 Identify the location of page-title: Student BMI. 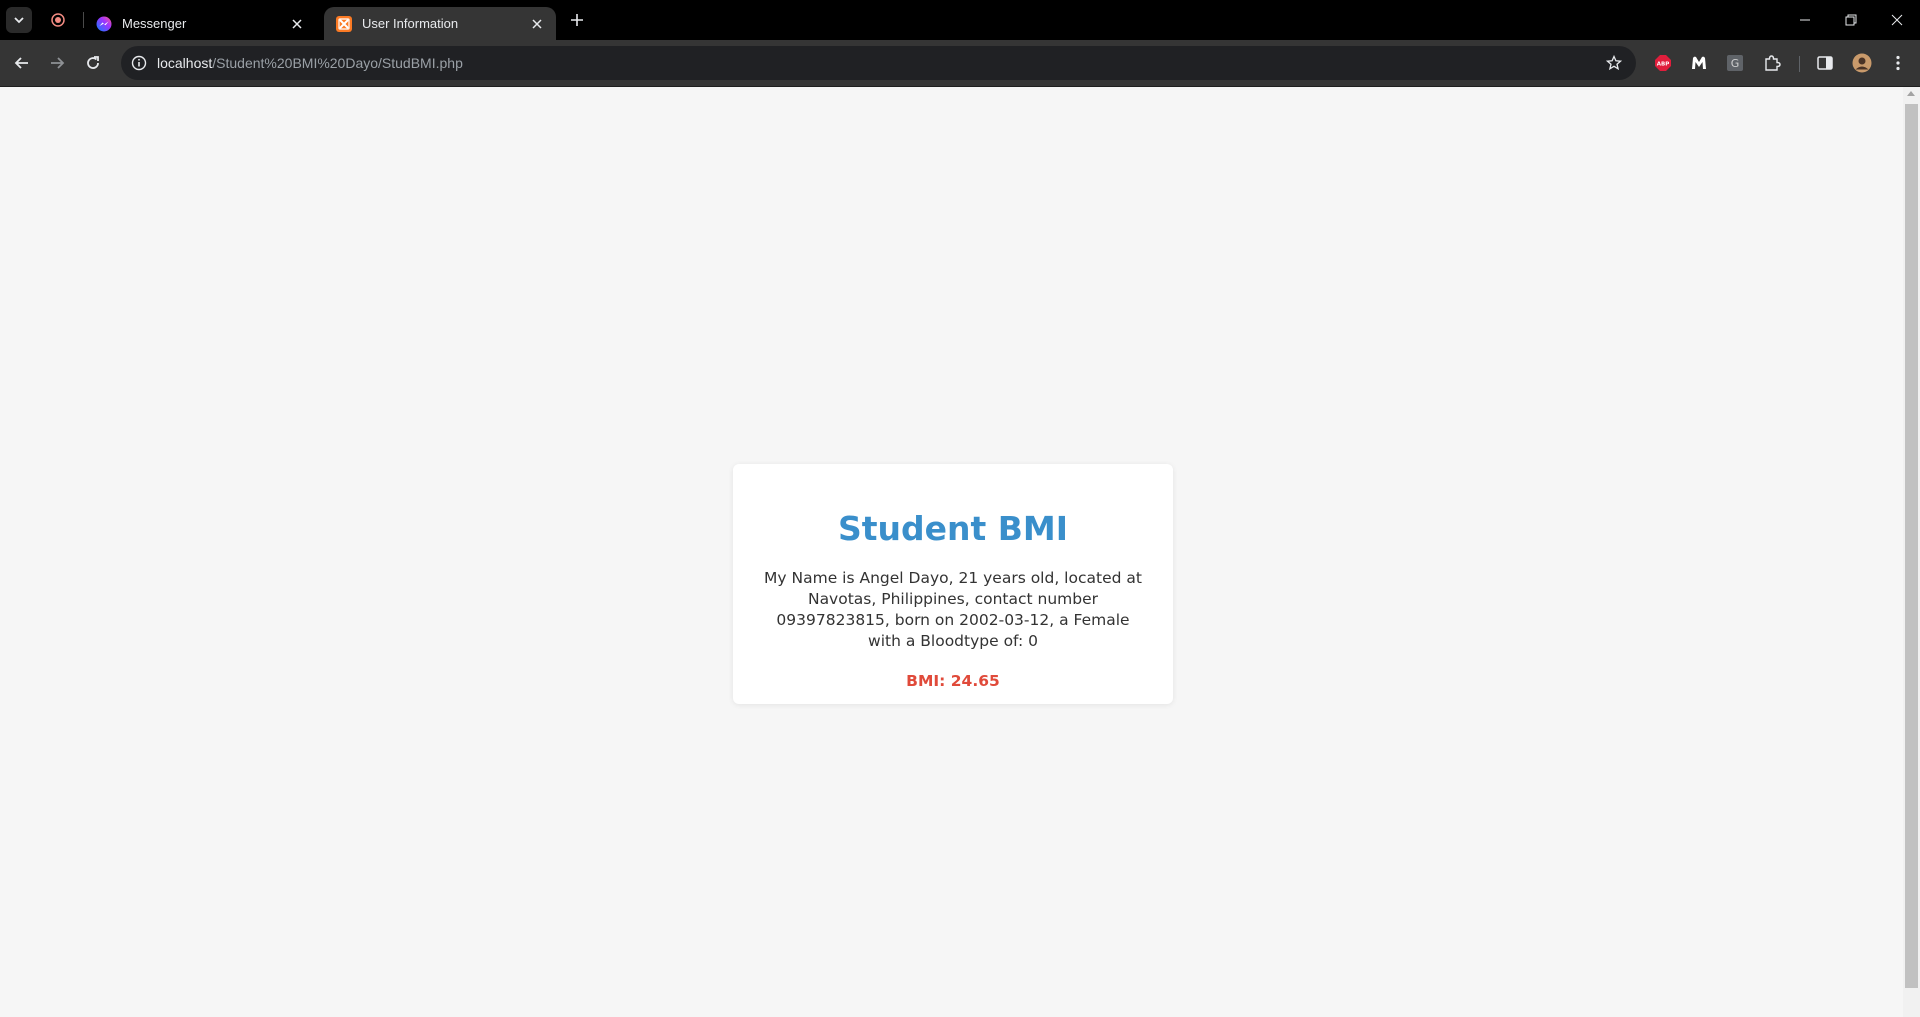
(953, 528).